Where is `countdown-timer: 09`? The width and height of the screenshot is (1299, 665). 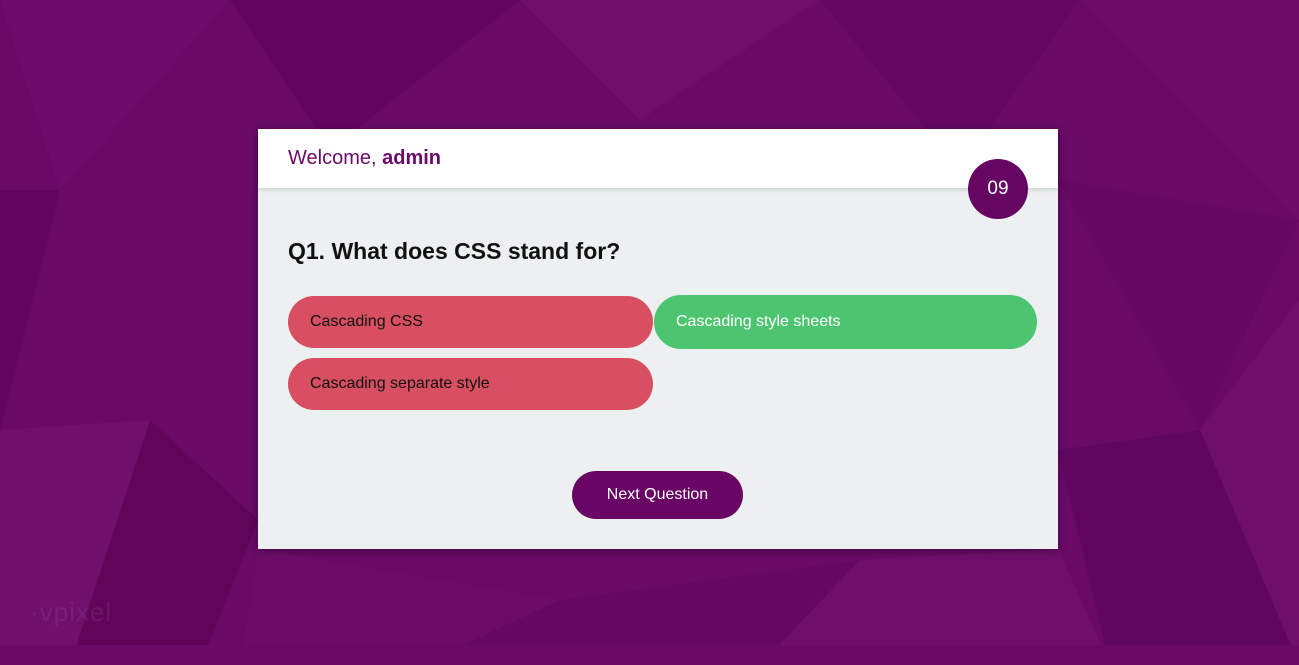 countdown-timer: 09 is located at coordinates (998, 189).